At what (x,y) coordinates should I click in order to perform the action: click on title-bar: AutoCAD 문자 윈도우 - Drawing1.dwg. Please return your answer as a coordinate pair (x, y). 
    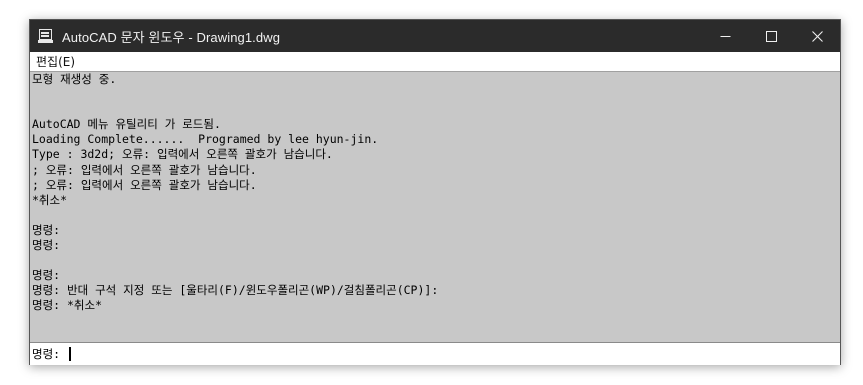
    Looking at the image, I should click on (435, 36).